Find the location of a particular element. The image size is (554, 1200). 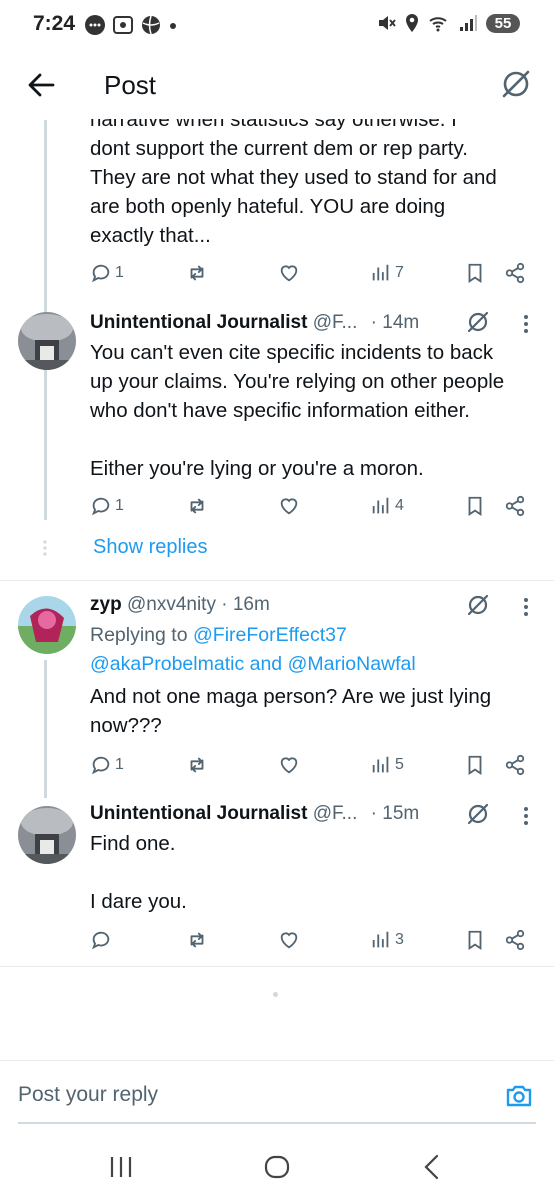

reply-button is located at coordinates (102, 940).